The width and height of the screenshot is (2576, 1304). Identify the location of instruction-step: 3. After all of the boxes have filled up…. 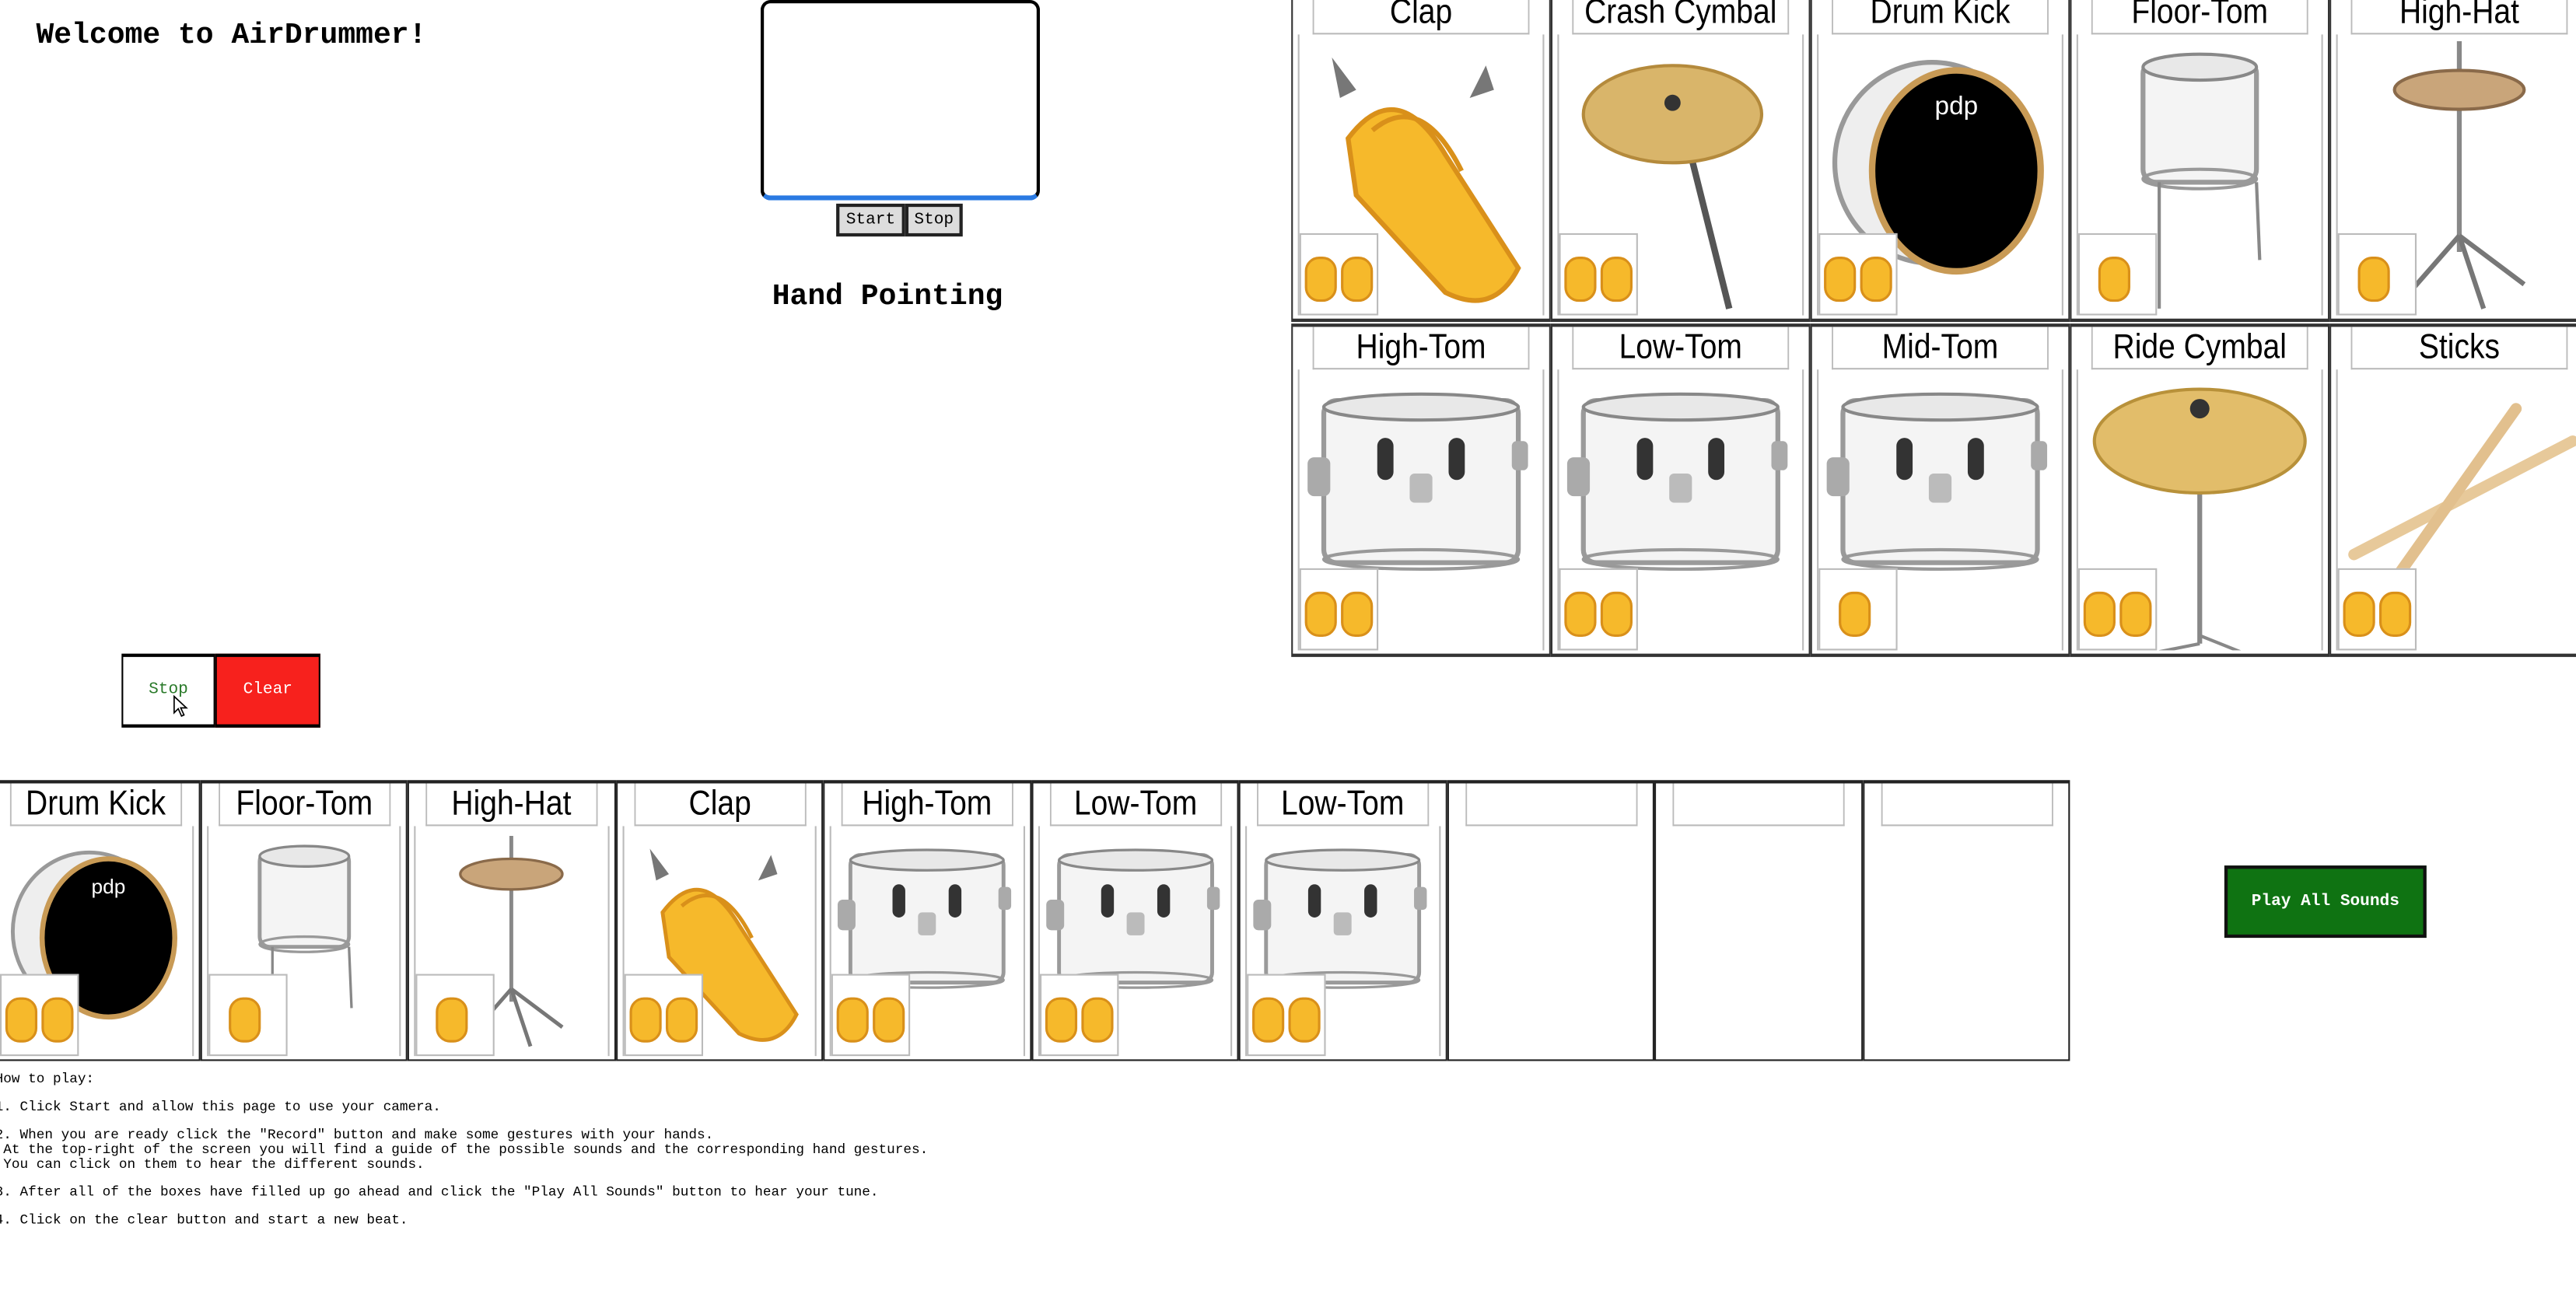
(440, 1192).